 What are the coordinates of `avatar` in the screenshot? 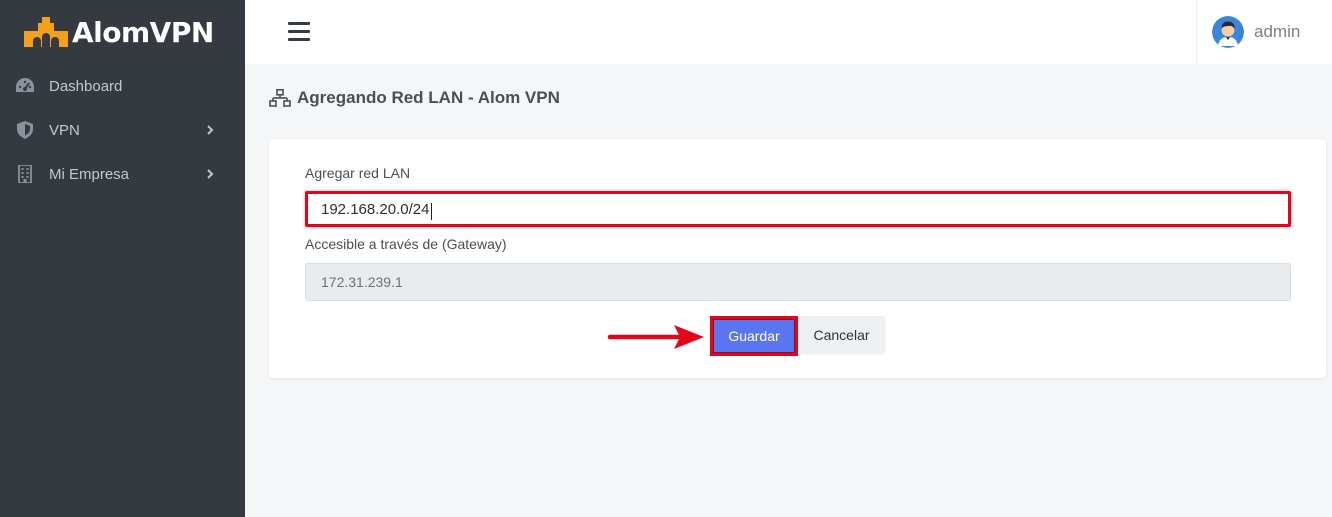 It's located at (1228, 32).